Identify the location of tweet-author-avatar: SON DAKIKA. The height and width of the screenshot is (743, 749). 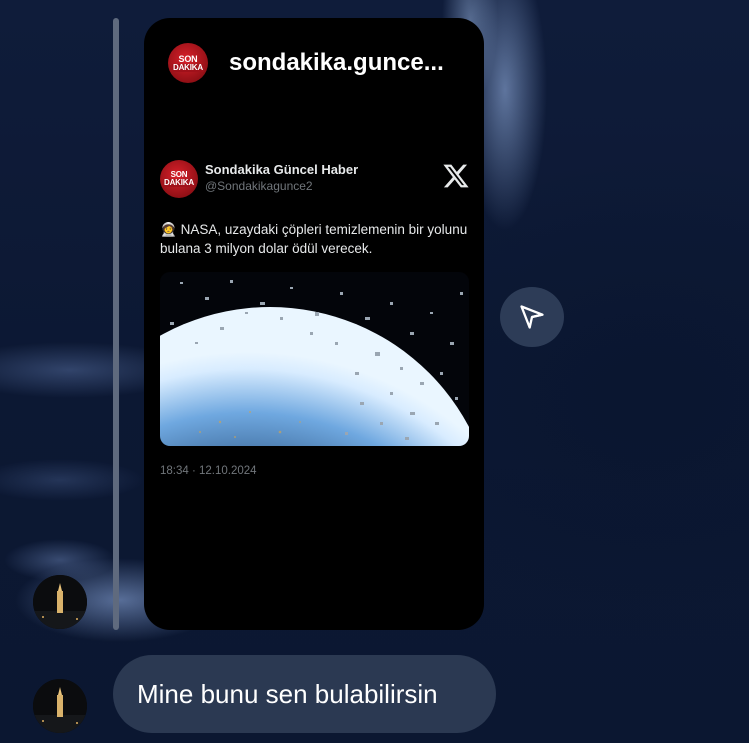
(179, 179).